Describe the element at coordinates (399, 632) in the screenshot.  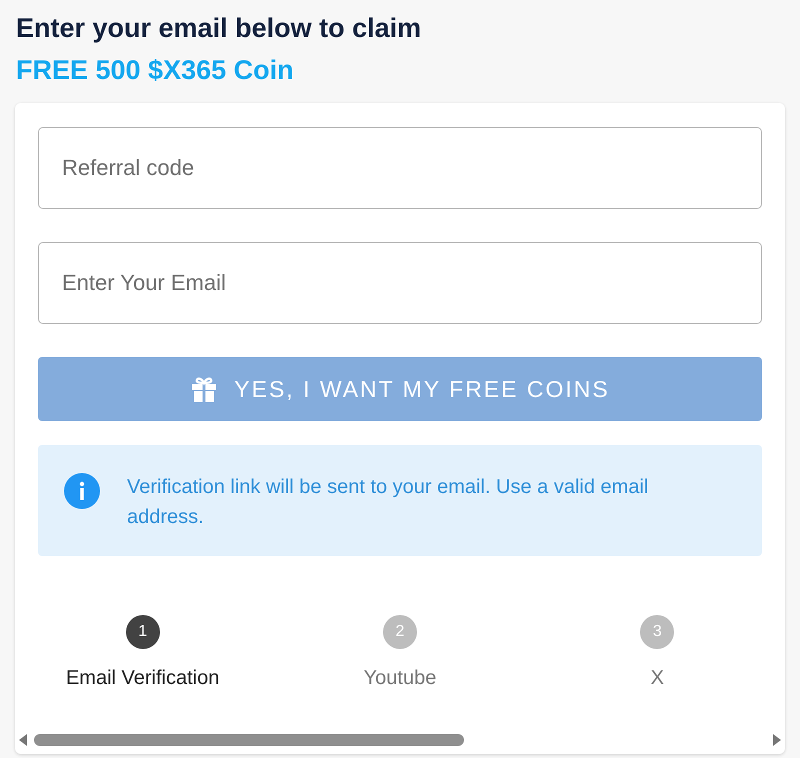
I see `step-number: 2` at that location.